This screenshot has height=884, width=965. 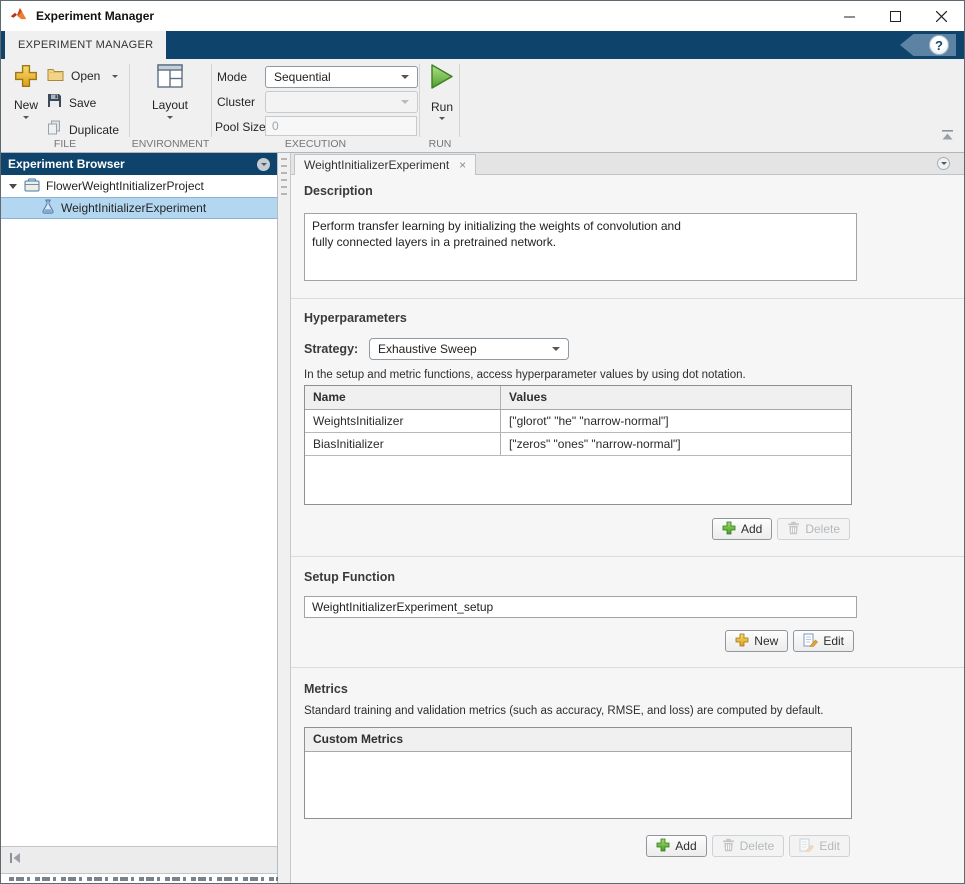 What do you see at coordinates (482, 45) in the screenshot?
I see `ribbon-tab-bar: EXPERIMENT MANAGER ?` at bounding box center [482, 45].